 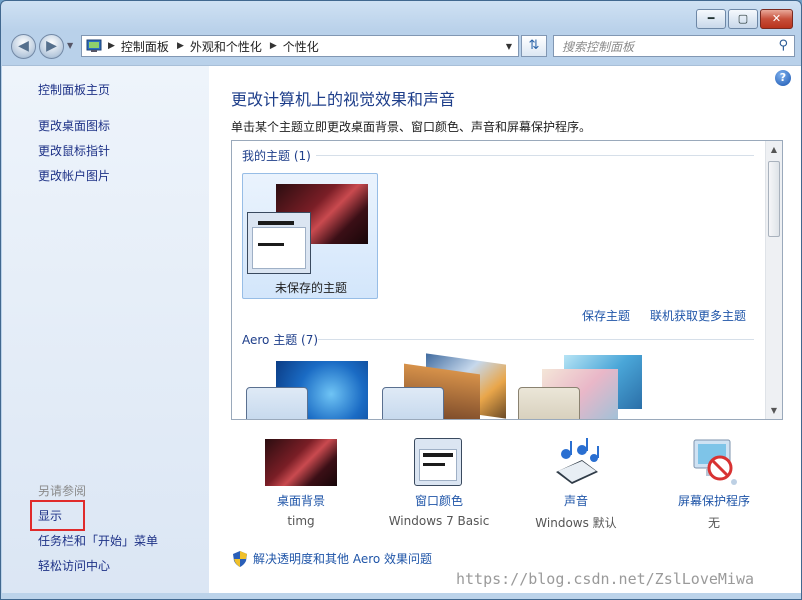 What do you see at coordinates (774, 410) in the screenshot?
I see `scroll-down-icon: ▼` at bounding box center [774, 410].